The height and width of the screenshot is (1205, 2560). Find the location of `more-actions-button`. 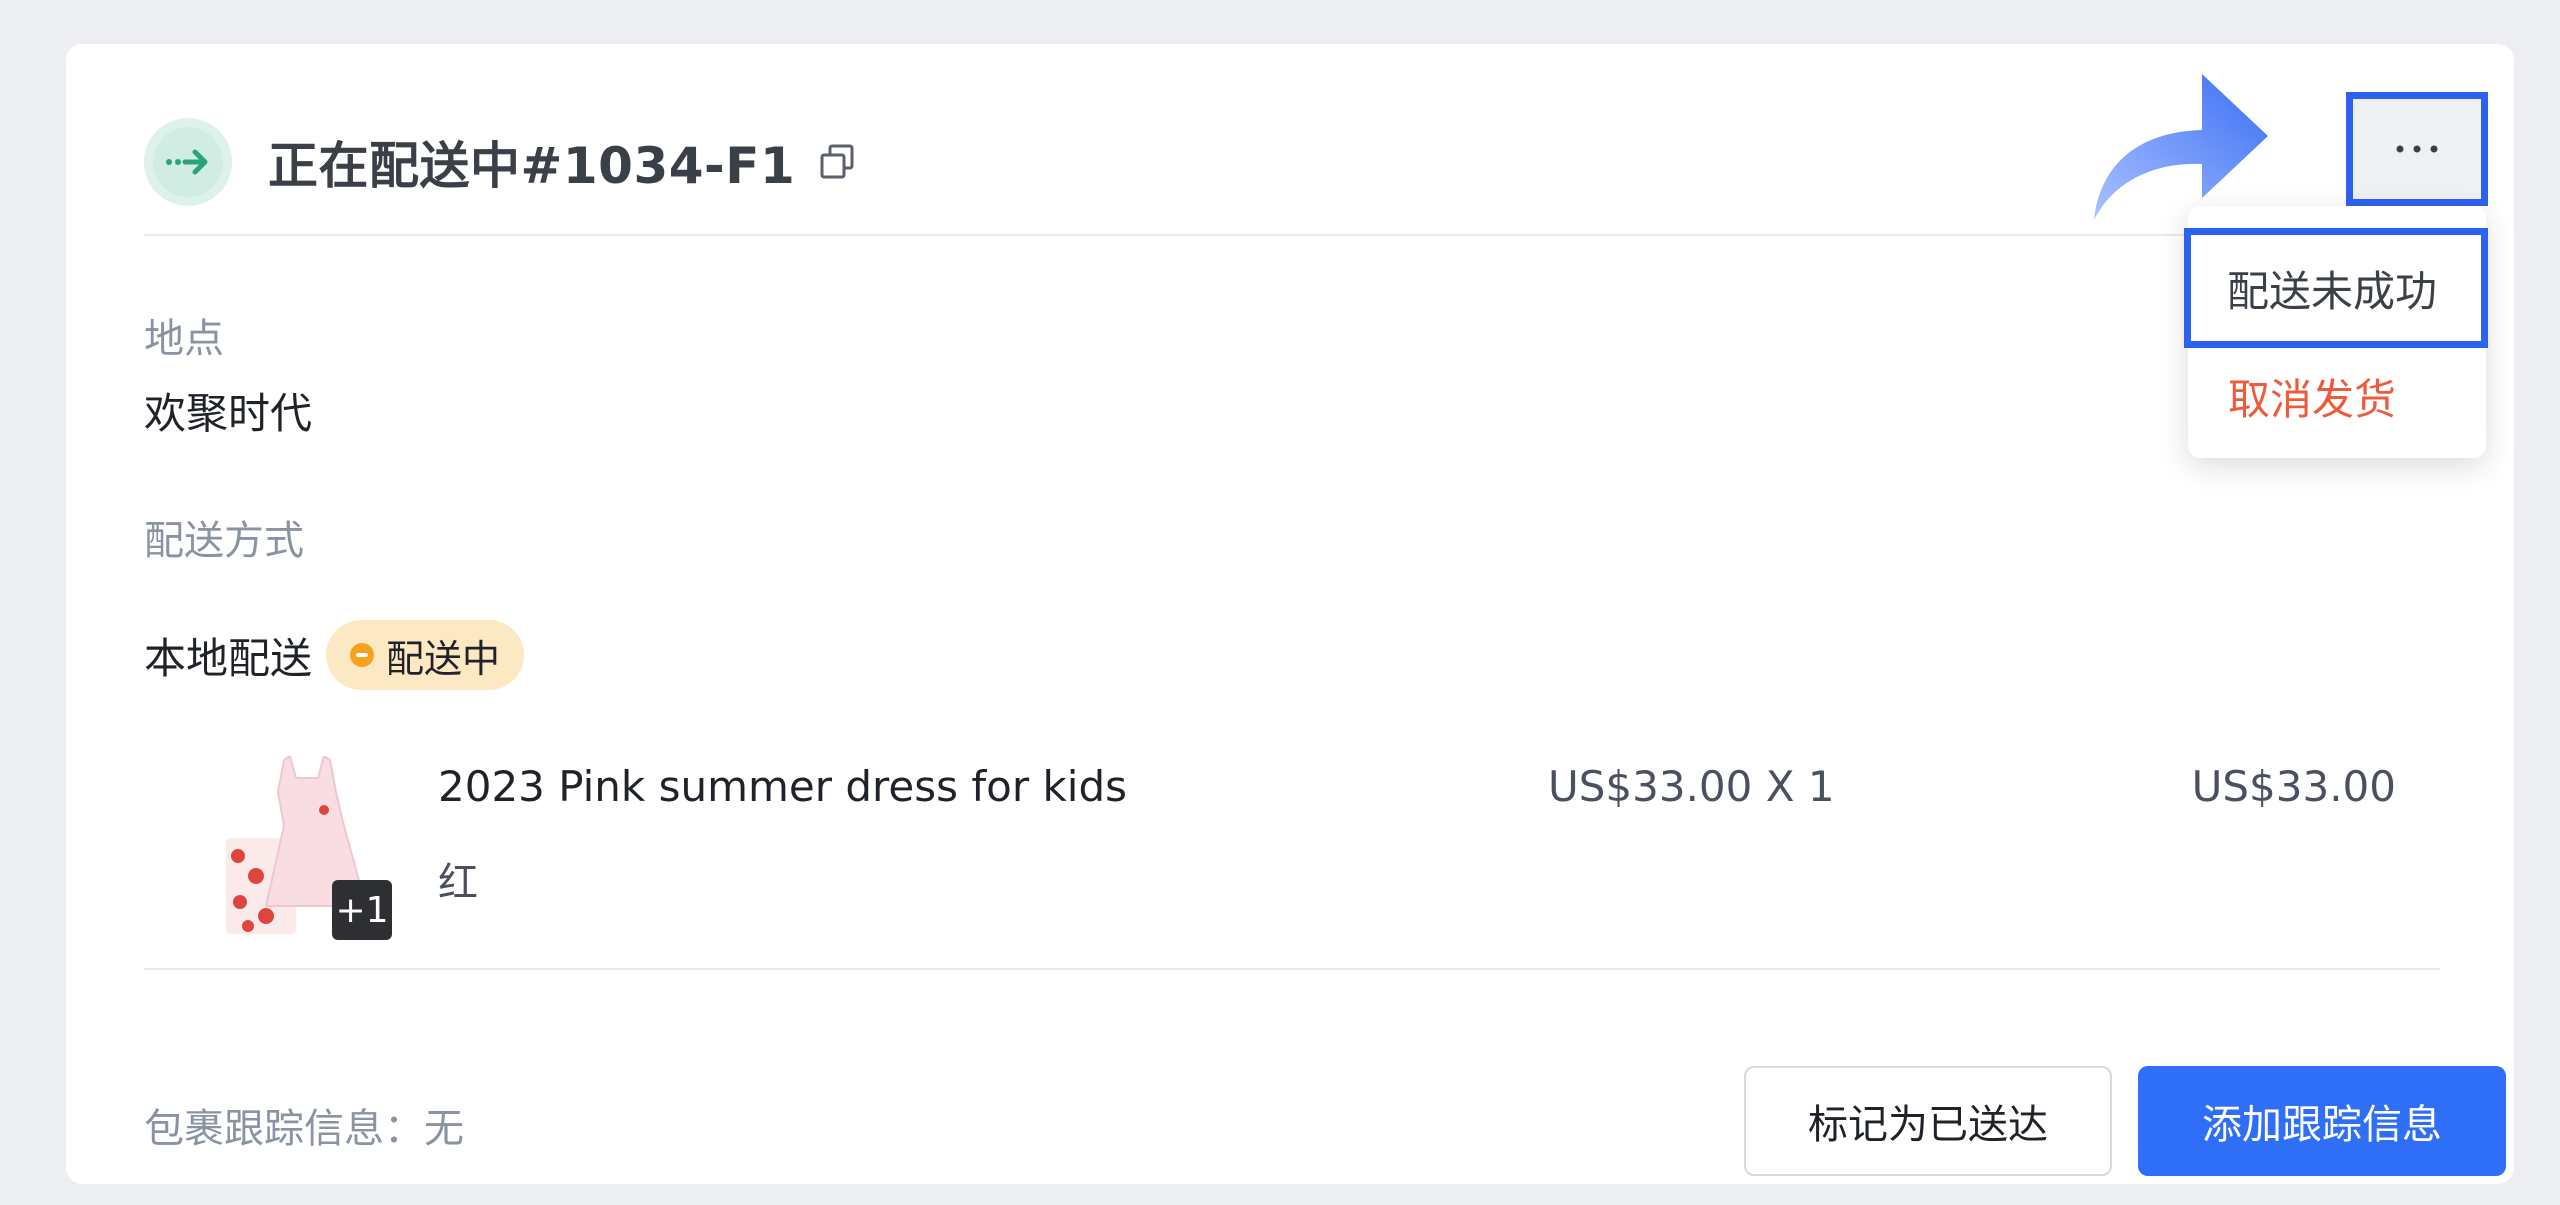

more-actions-button is located at coordinates (2417, 149).